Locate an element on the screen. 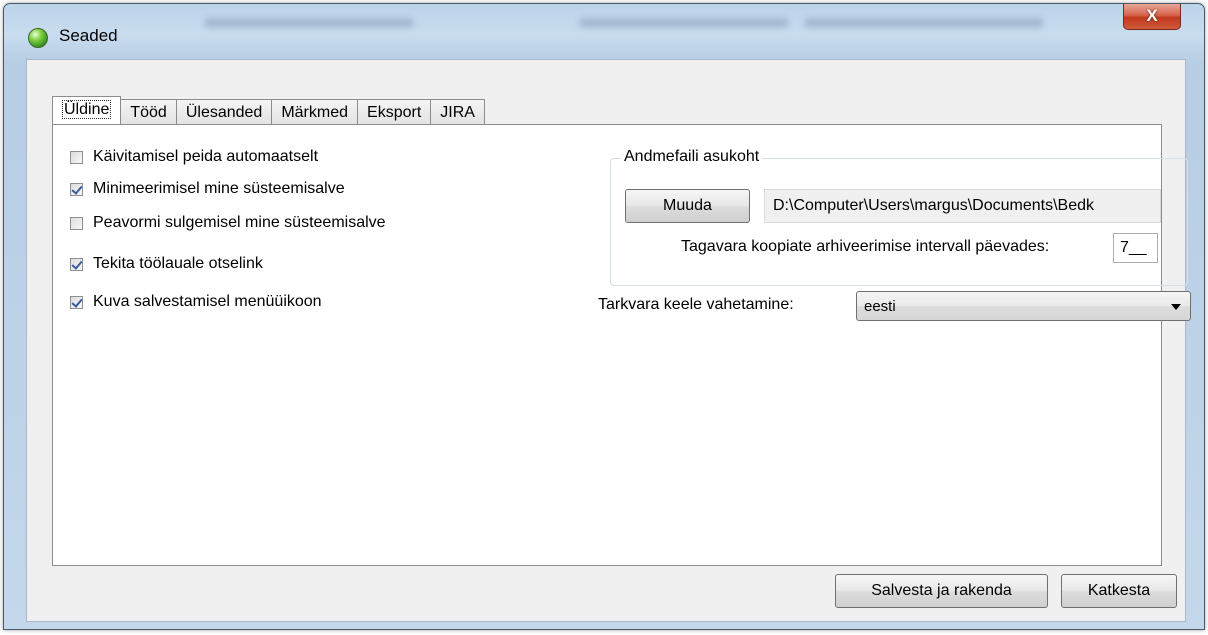 This screenshot has height=635, width=1208. tab-ulesanded: Ülesanded is located at coordinates (224, 111).